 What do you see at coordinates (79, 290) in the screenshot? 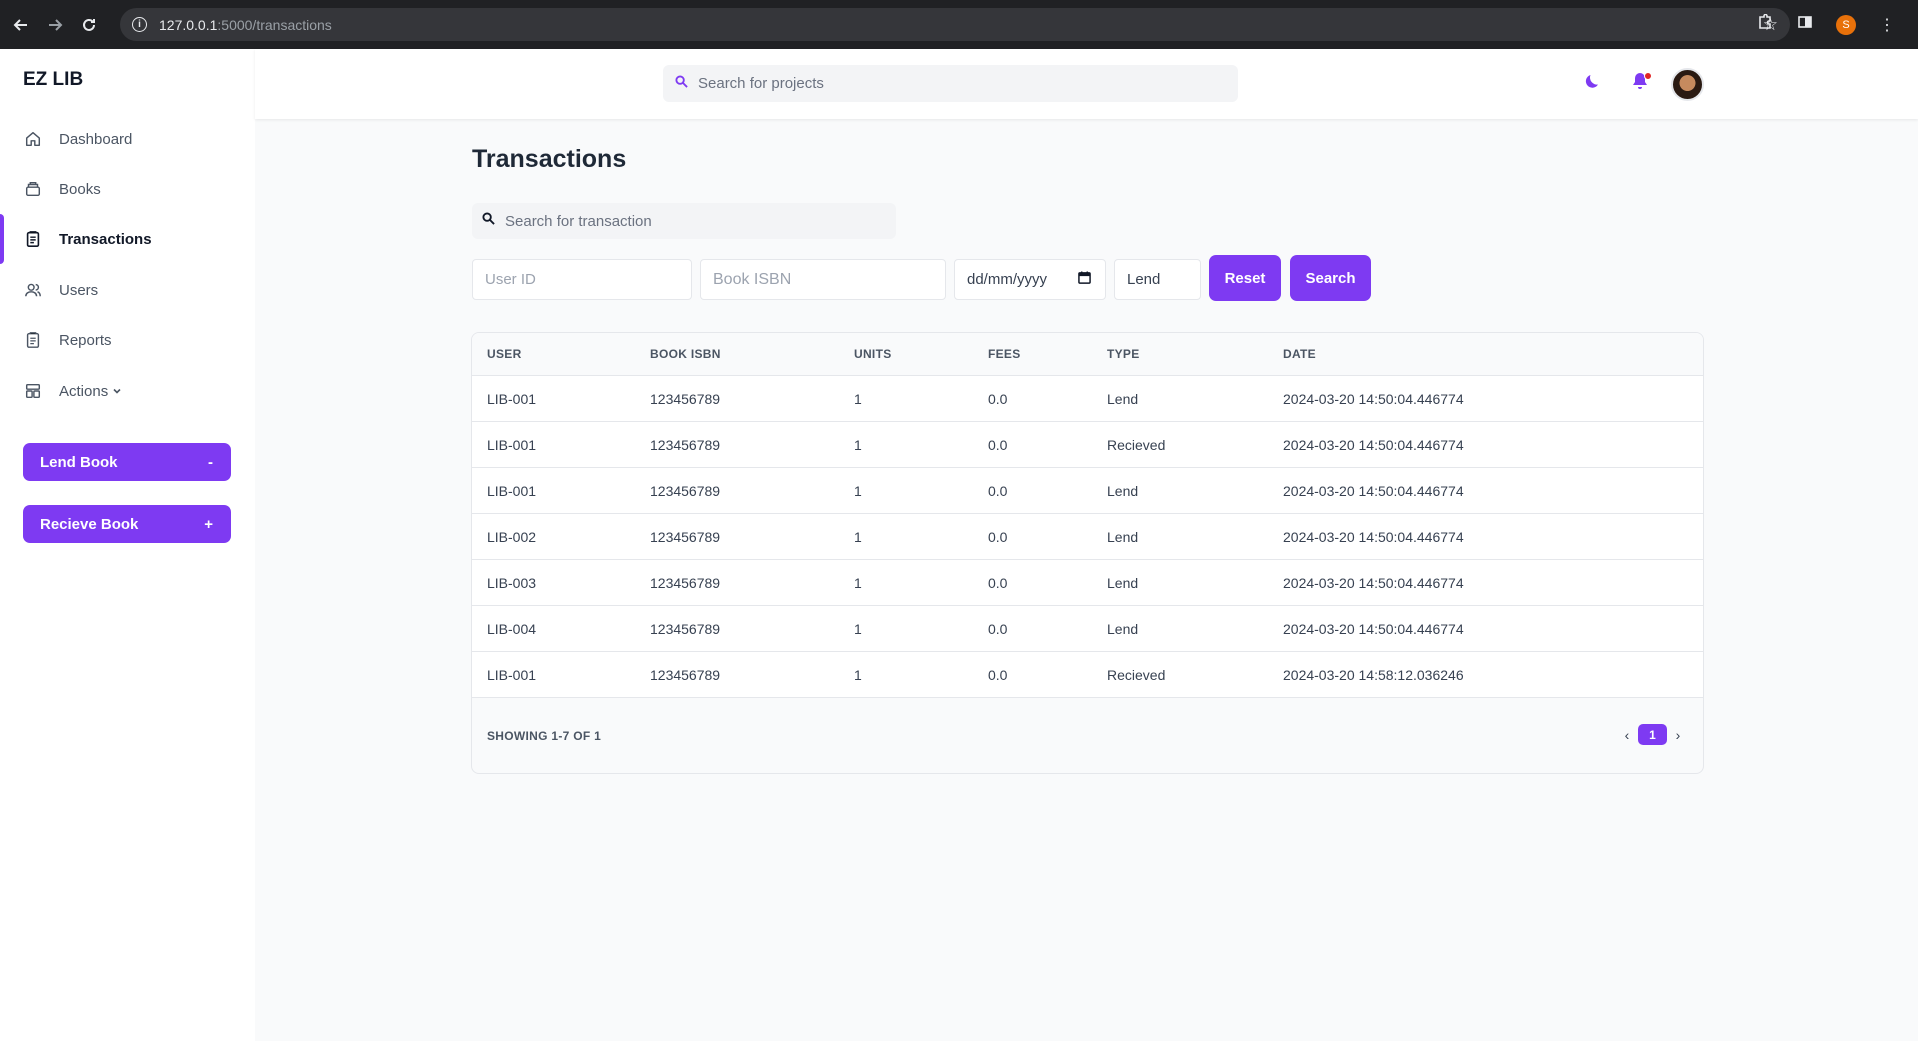
I see `sidebar-item-label: Users` at bounding box center [79, 290].